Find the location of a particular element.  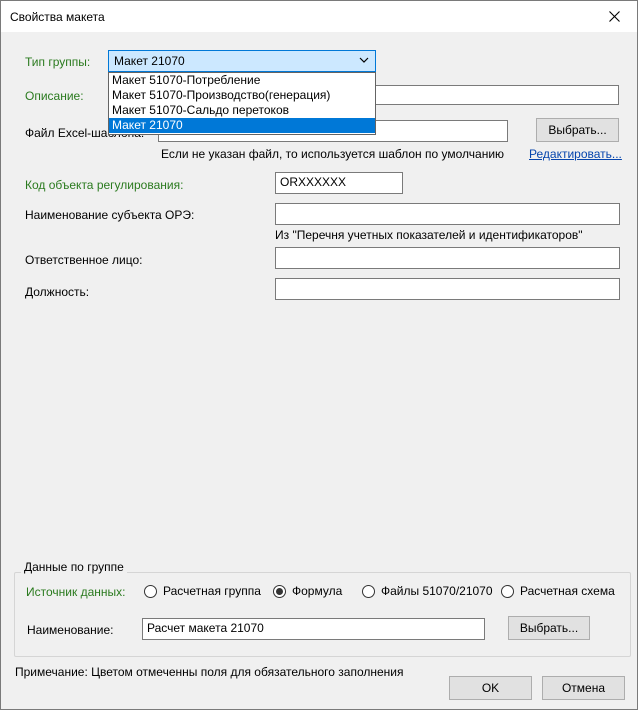

group-type-label: Тип группы: is located at coordinates (58, 62).